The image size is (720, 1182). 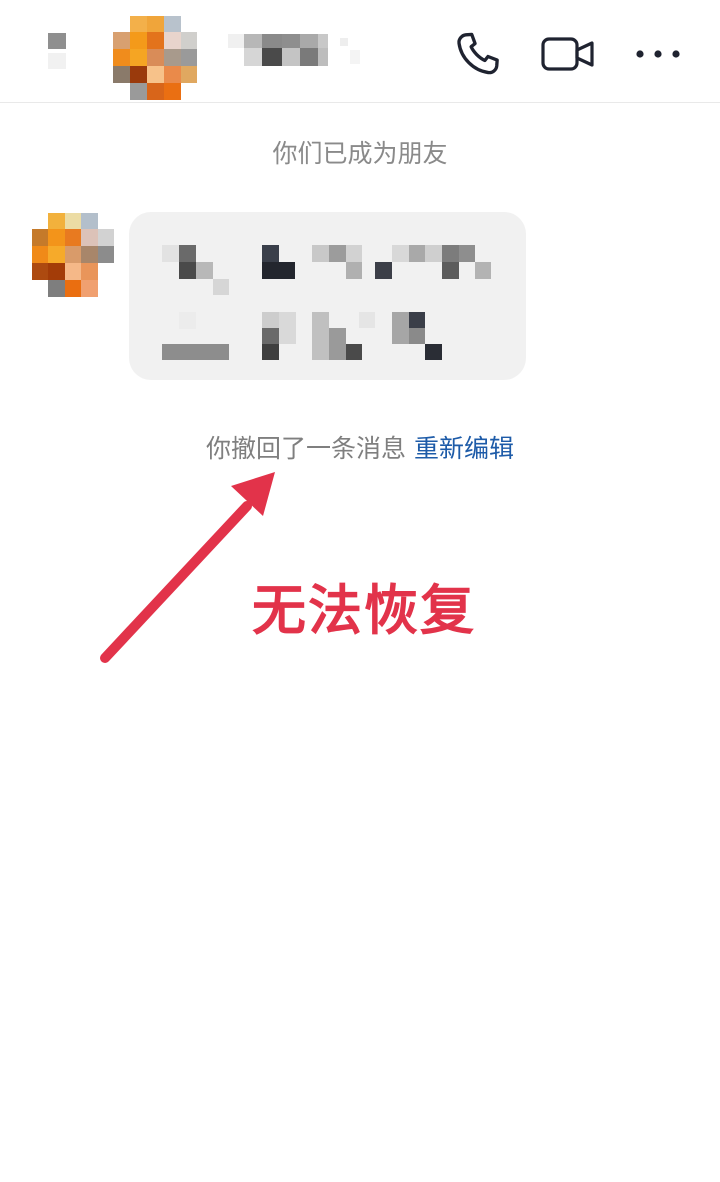 I want to click on contact-name, so click(x=294, y=50).